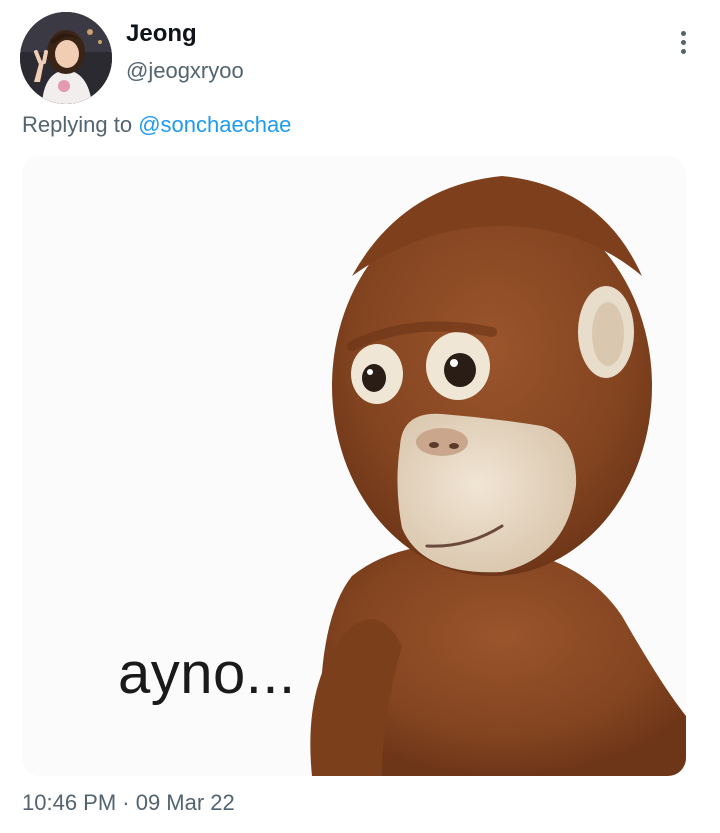 This screenshot has height=833, width=720. I want to click on author-display-name: Jeong, so click(161, 34).